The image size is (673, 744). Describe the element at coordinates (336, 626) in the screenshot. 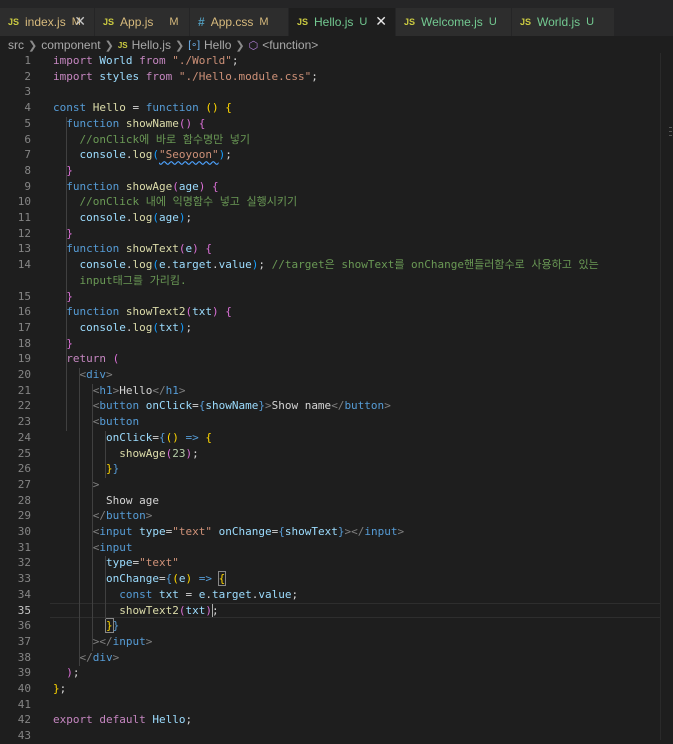

I see `code-line: 36 }}` at that location.